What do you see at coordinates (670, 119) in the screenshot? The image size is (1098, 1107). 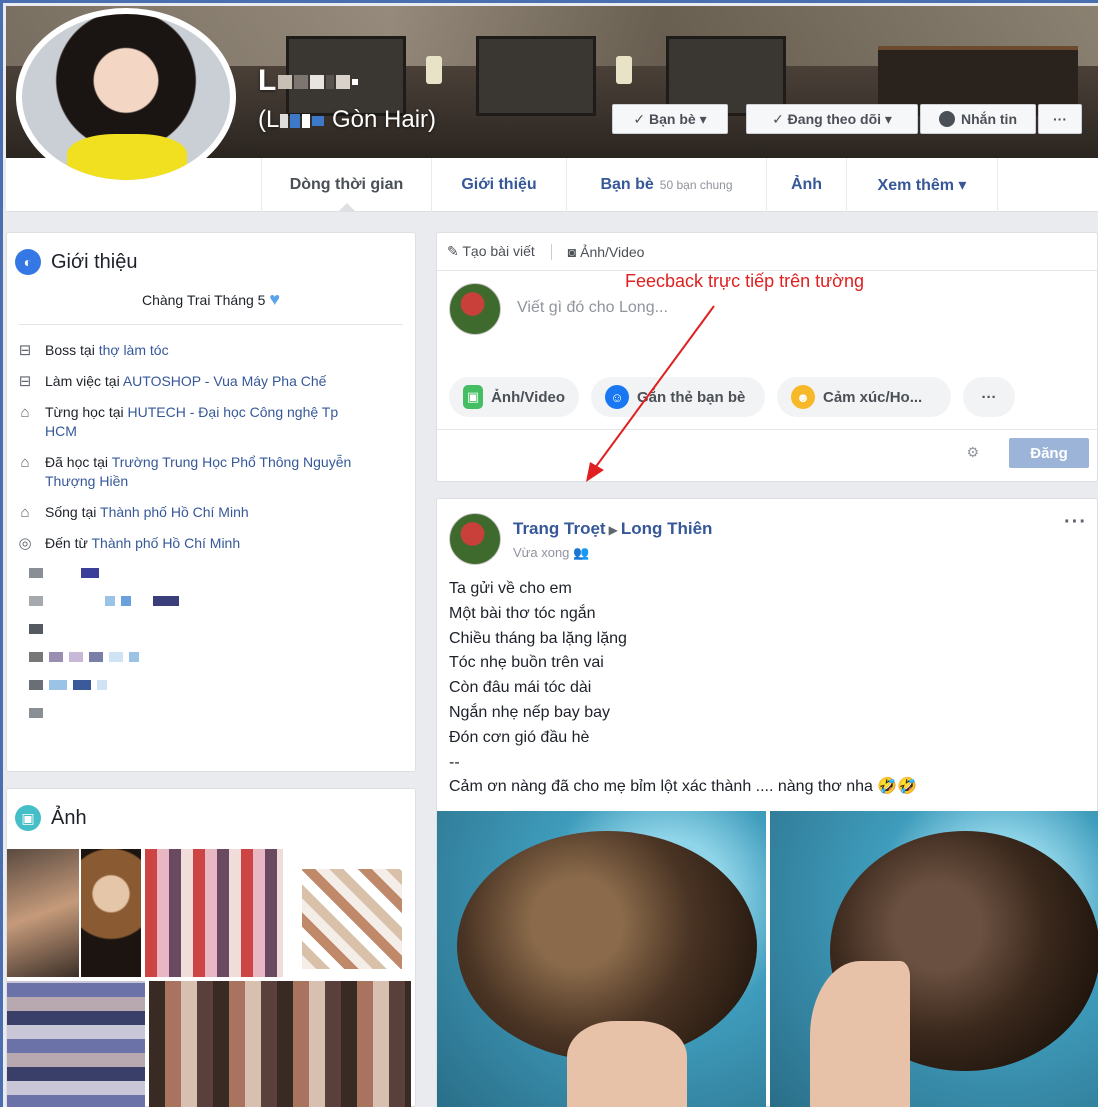 I see `friends-button: ✓ Bạn bè ▾` at bounding box center [670, 119].